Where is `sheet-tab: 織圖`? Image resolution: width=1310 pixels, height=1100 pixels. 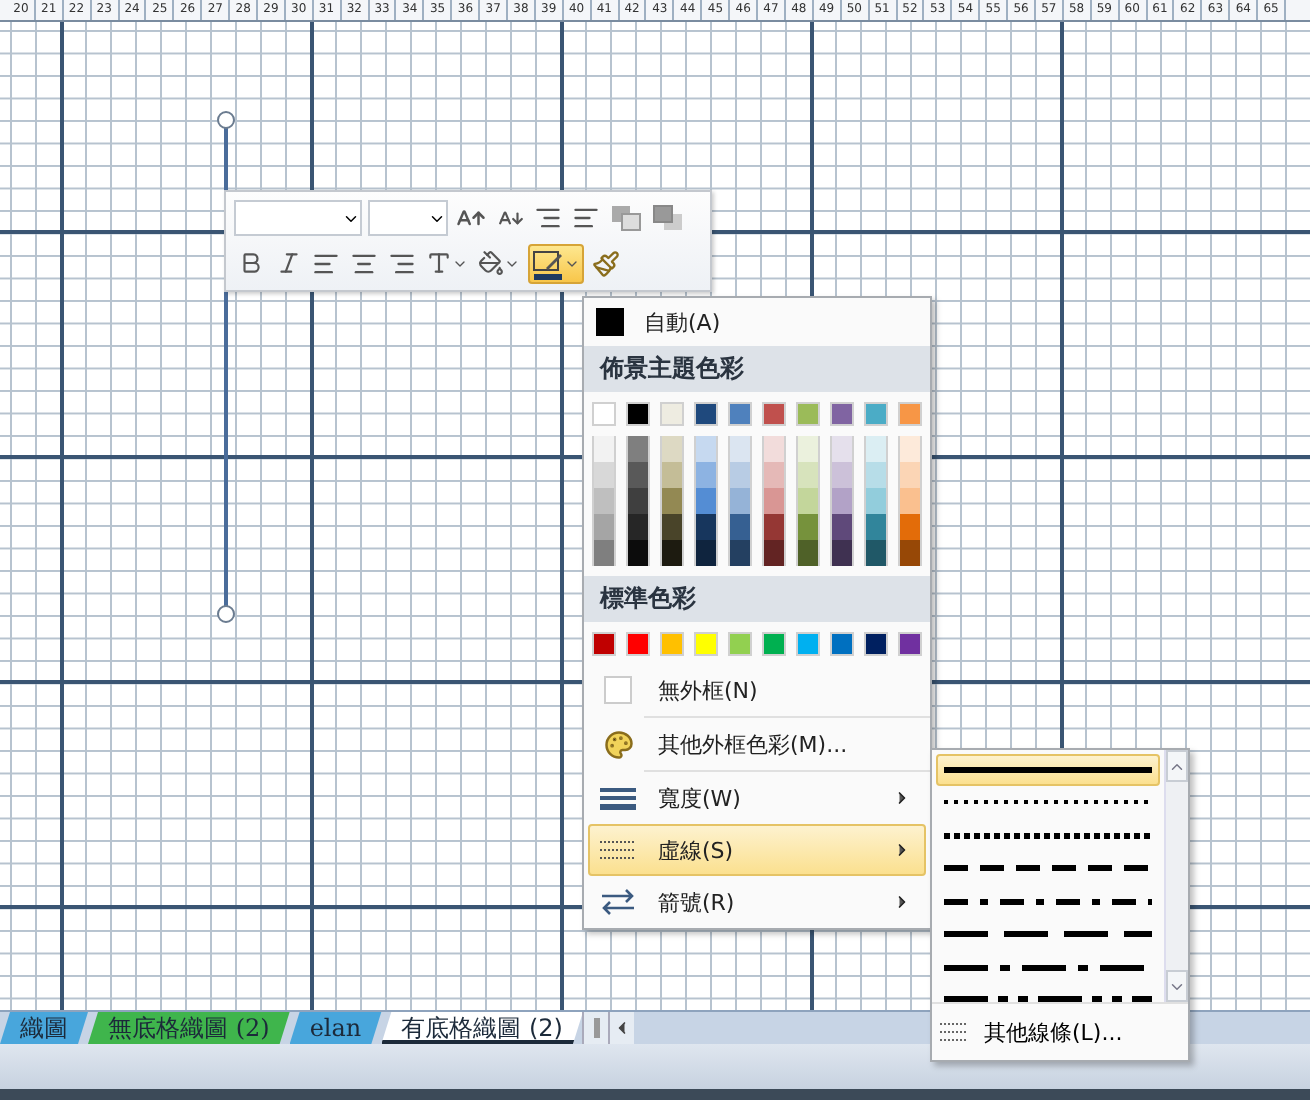 sheet-tab: 織圖 is located at coordinates (44, 1028).